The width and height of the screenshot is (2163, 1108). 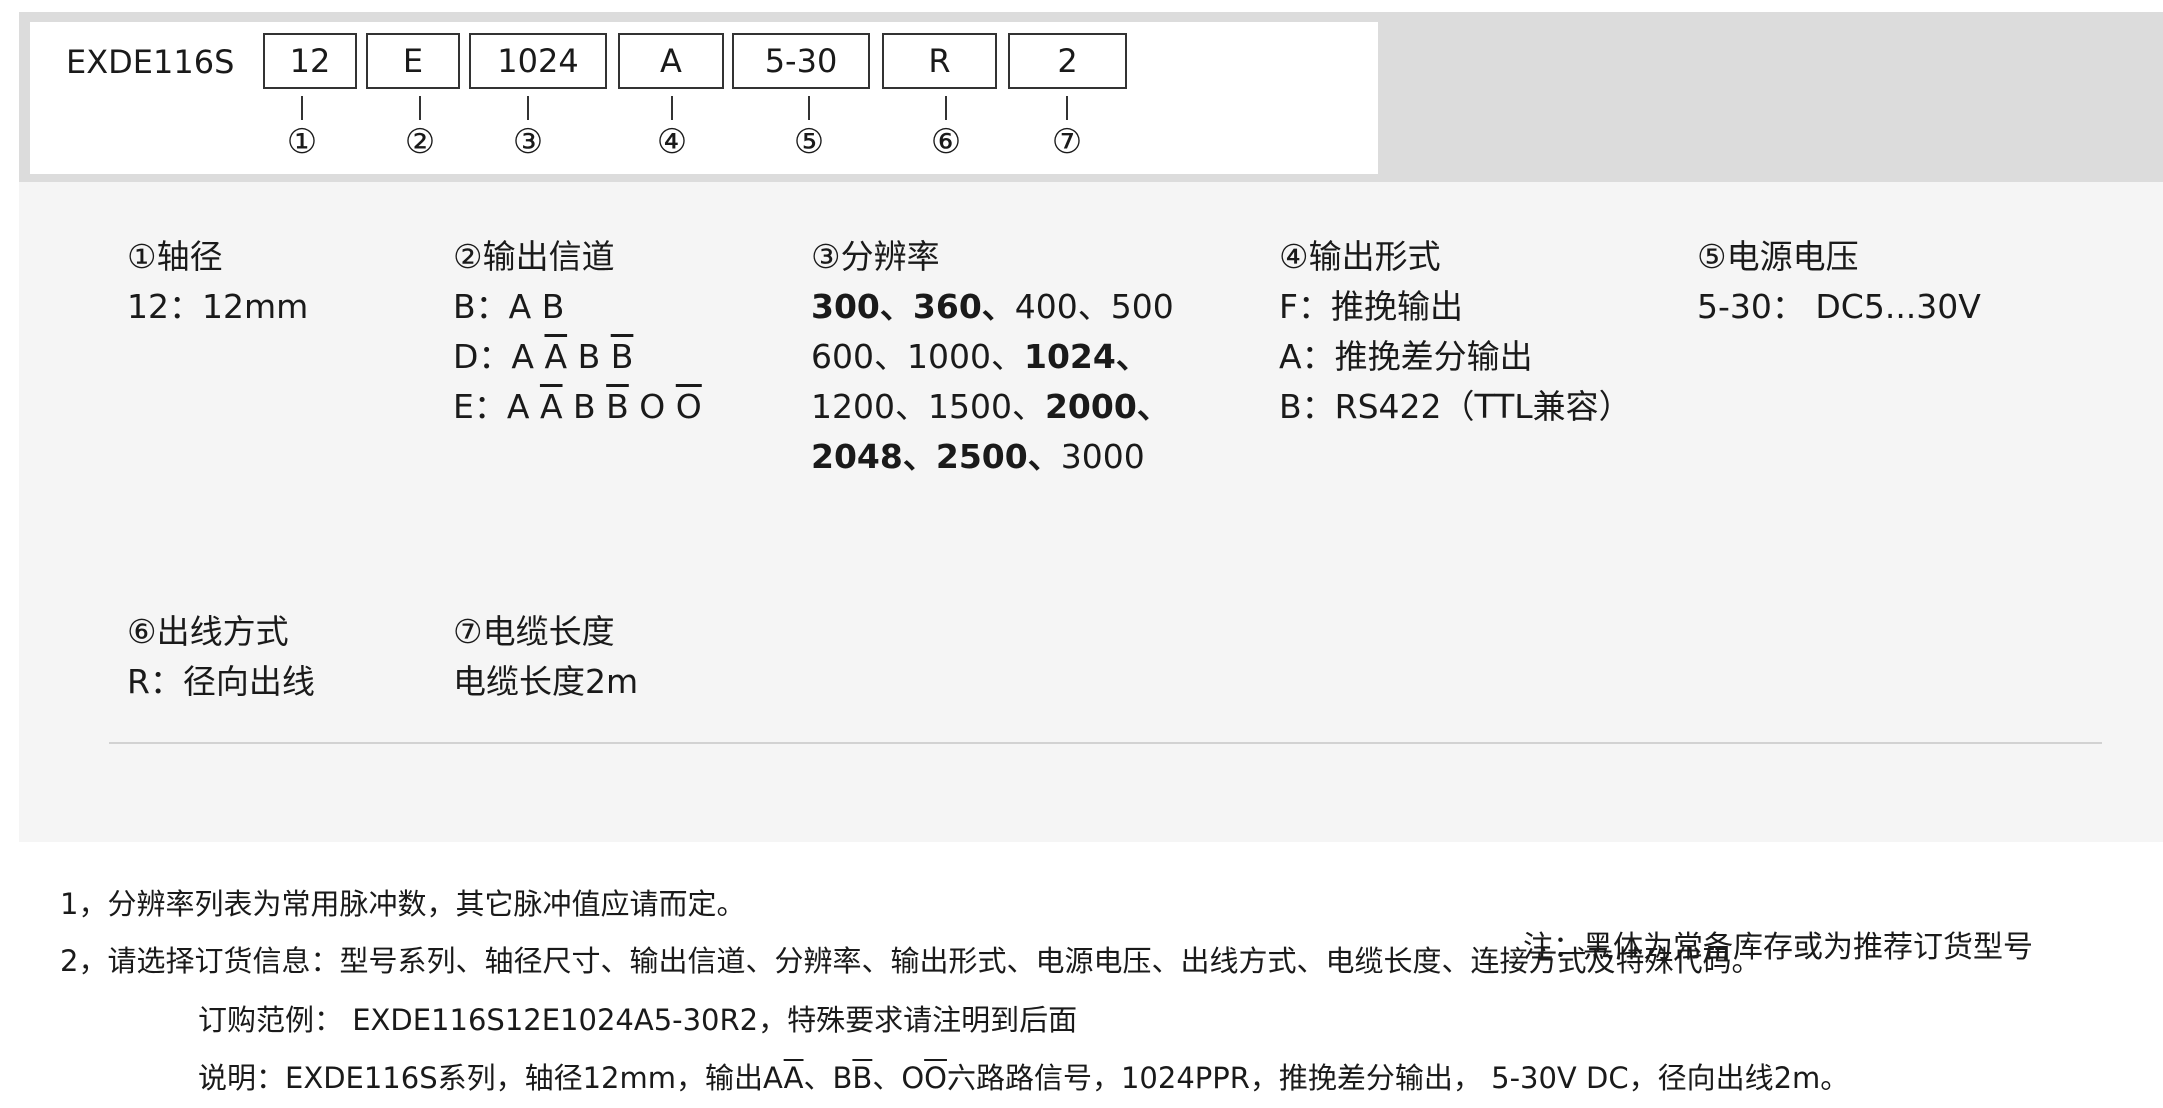 I want to click on legend-wiring: ⑥出线方式 R：径向出线, so click(x=221, y=657).